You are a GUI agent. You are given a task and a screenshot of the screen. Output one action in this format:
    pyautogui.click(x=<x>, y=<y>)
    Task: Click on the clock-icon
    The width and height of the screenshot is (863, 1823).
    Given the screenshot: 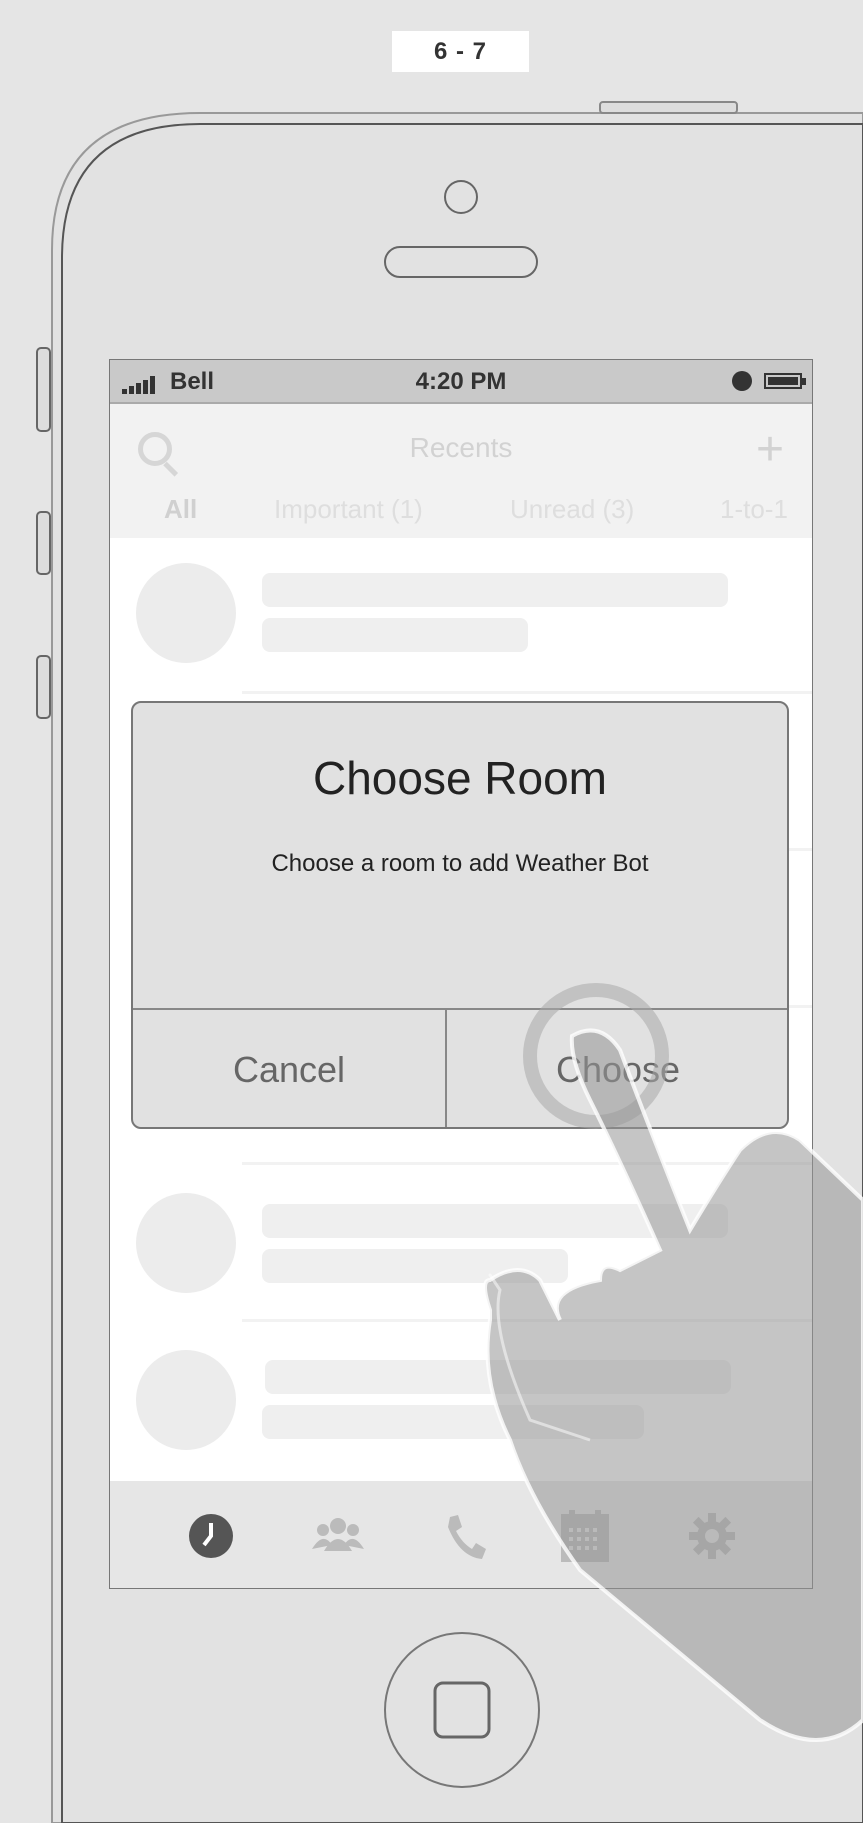 What is the action you would take?
    pyautogui.click(x=211, y=1536)
    